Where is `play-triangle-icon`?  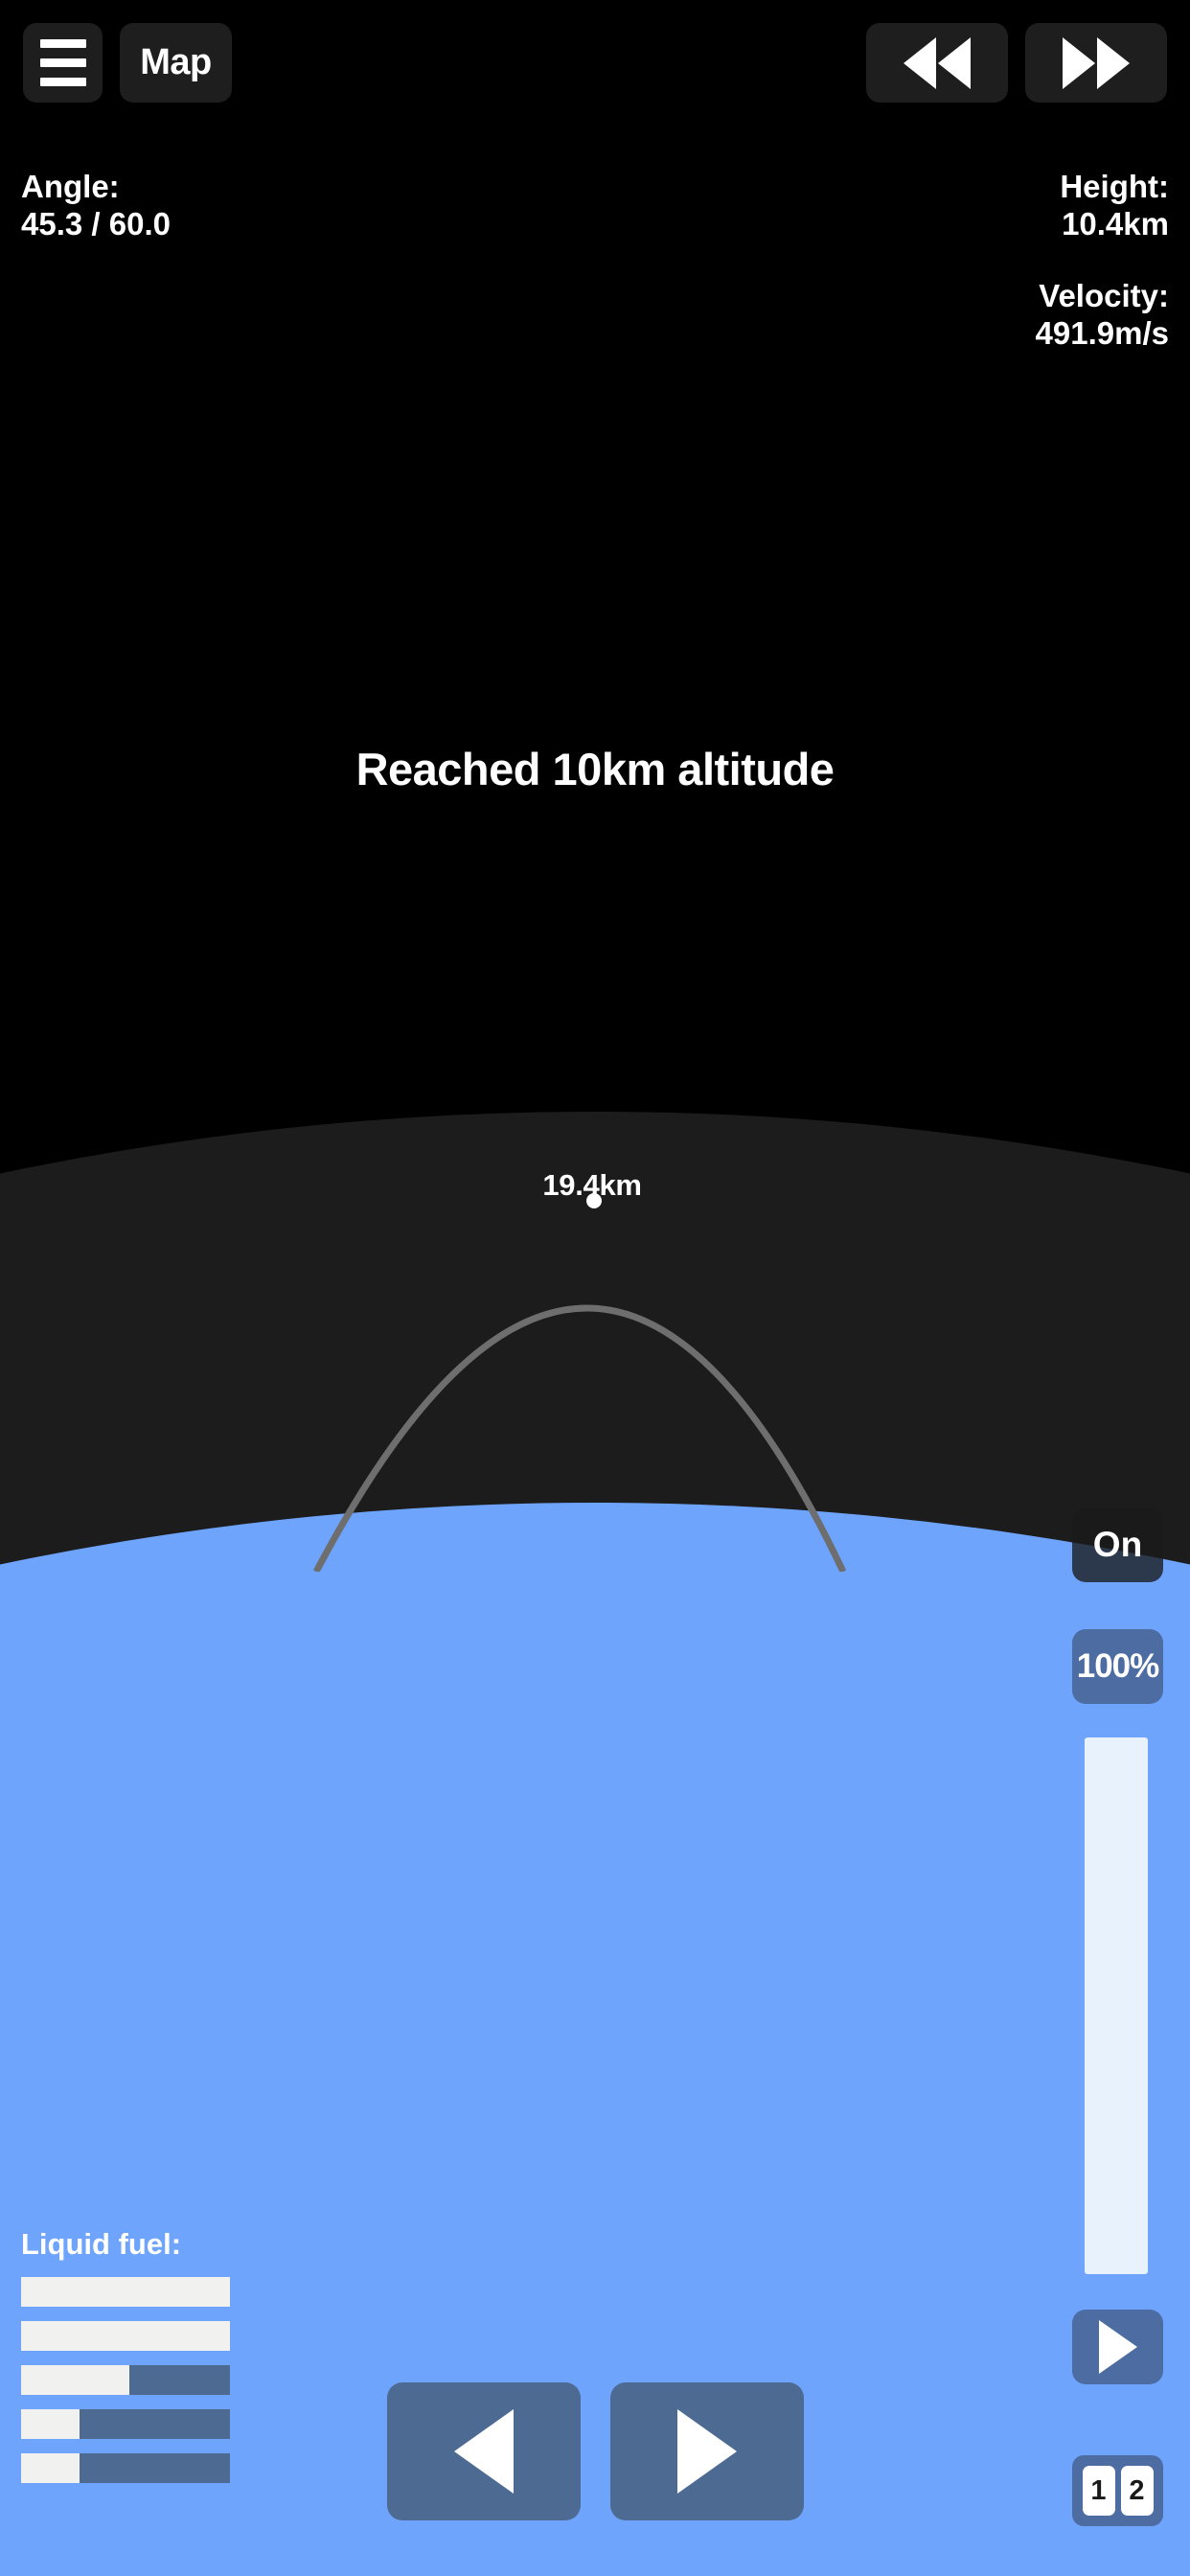 play-triangle-icon is located at coordinates (1118, 2347).